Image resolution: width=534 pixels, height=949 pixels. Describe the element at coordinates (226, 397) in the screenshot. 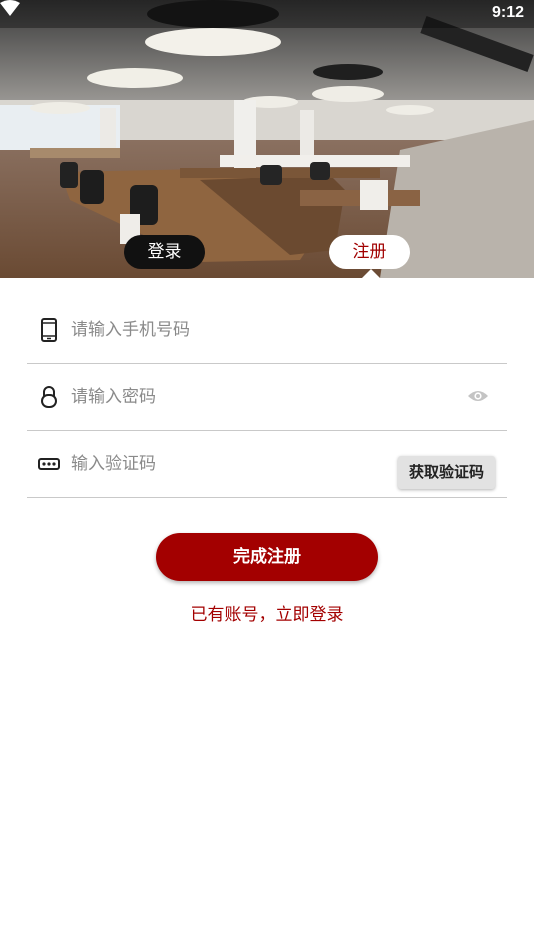

I see `password-input` at that location.